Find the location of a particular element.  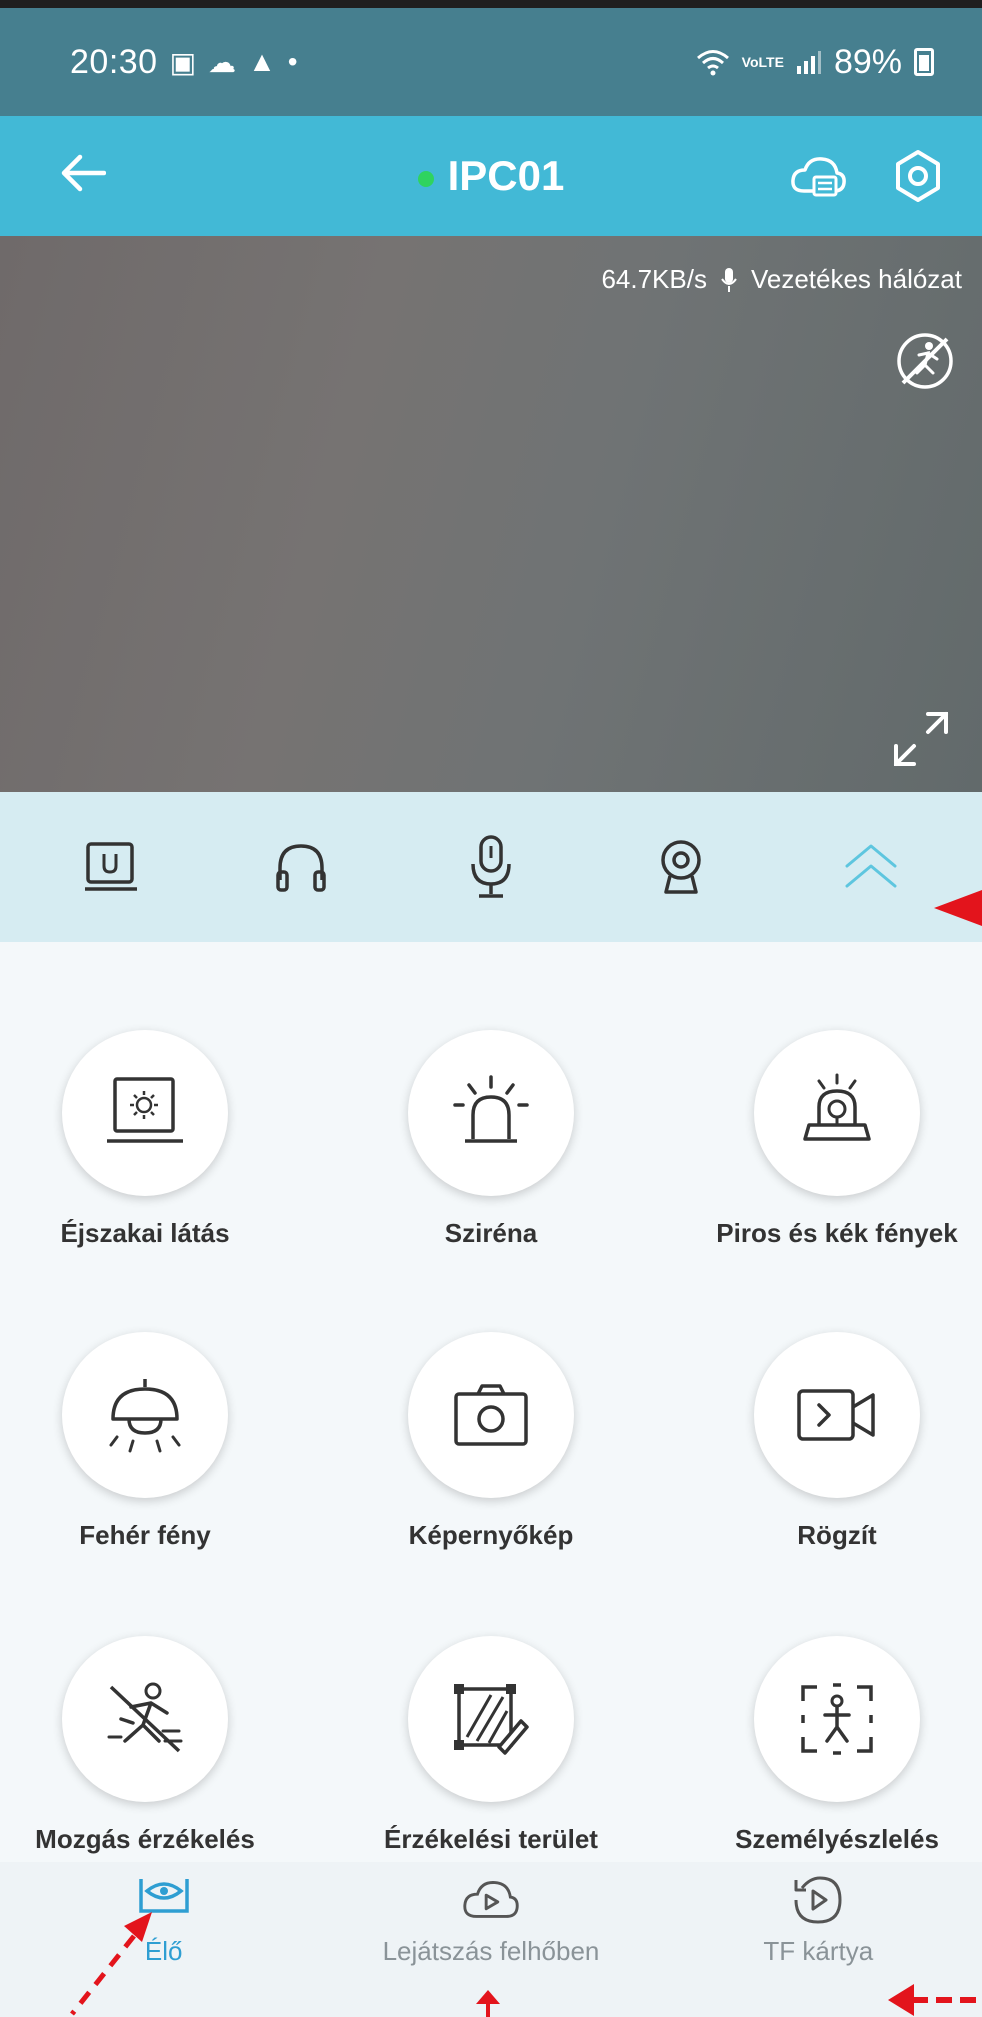

feature-screenshot: Képernyőkép is located at coordinates (491, 1442).